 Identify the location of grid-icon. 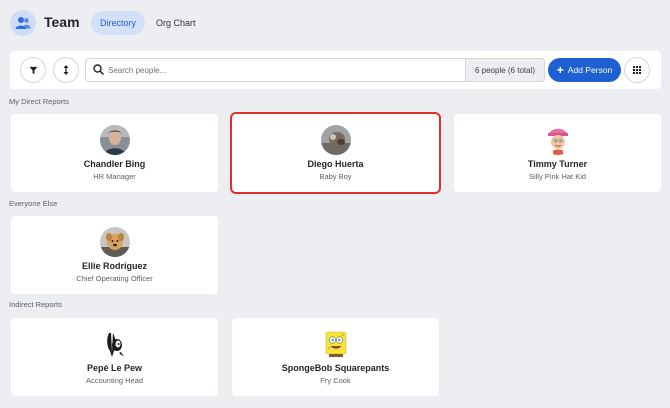
(637, 70).